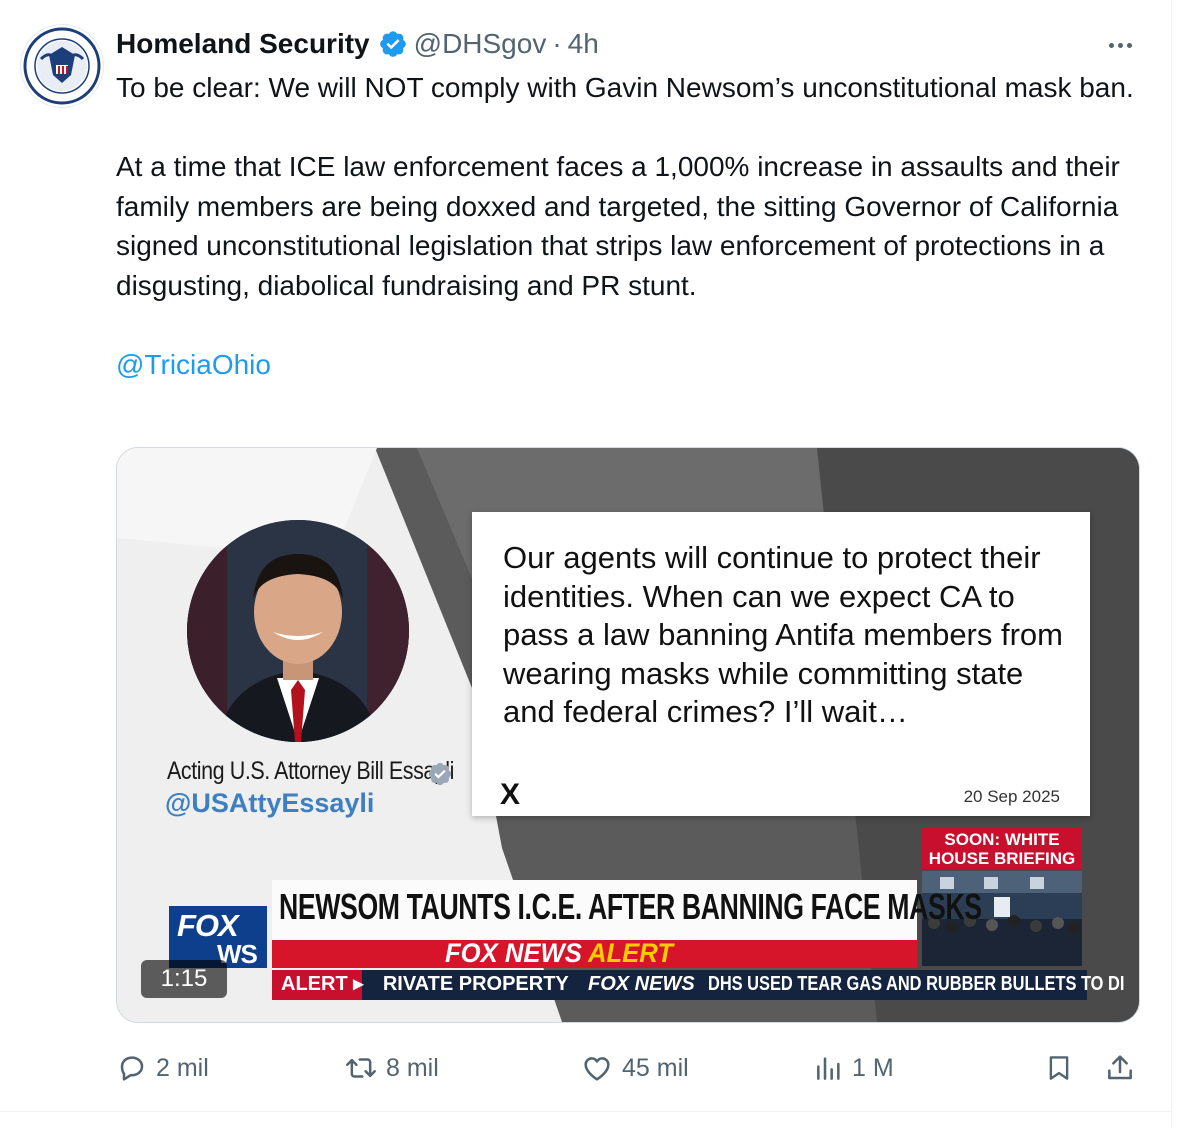 Image resolution: width=1200 pixels, height=1128 pixels. What do you see at coordinates (243, 44) in the screenshot?
I see `author-name: Homeland Security` at bounding box center [243, 44].